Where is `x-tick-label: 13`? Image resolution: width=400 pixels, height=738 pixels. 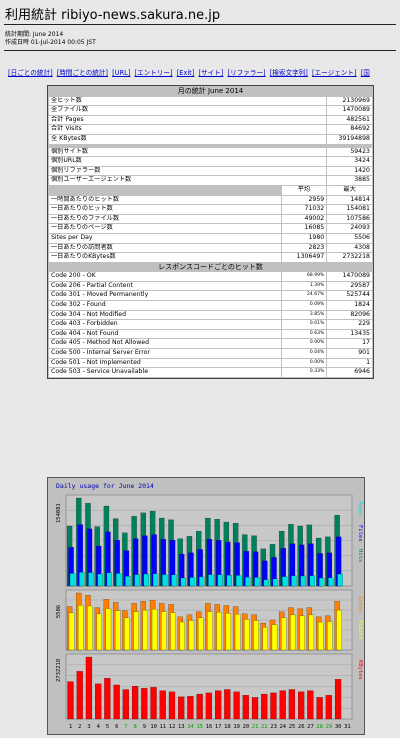 x-tick-label: 13 is located at coordinates (181, 727).